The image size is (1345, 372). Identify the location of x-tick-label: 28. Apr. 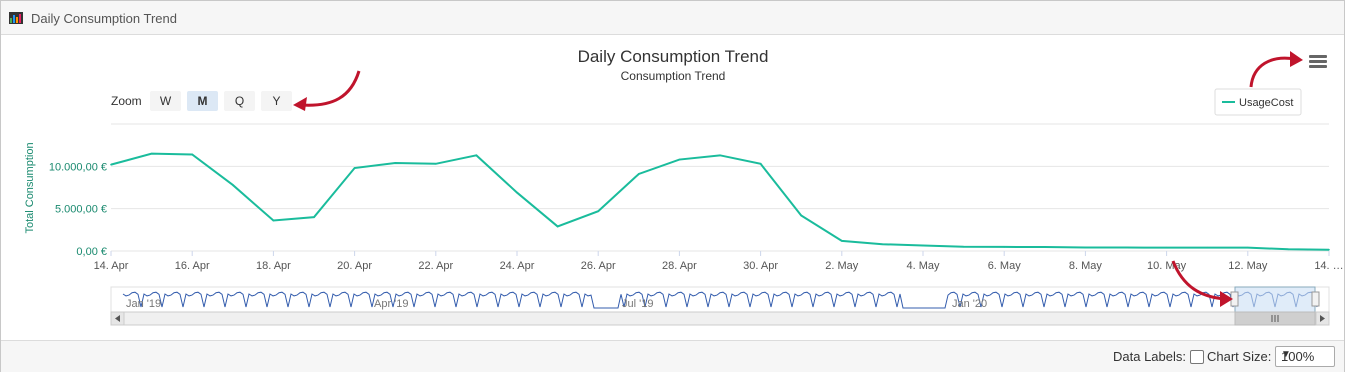
(679, 266).